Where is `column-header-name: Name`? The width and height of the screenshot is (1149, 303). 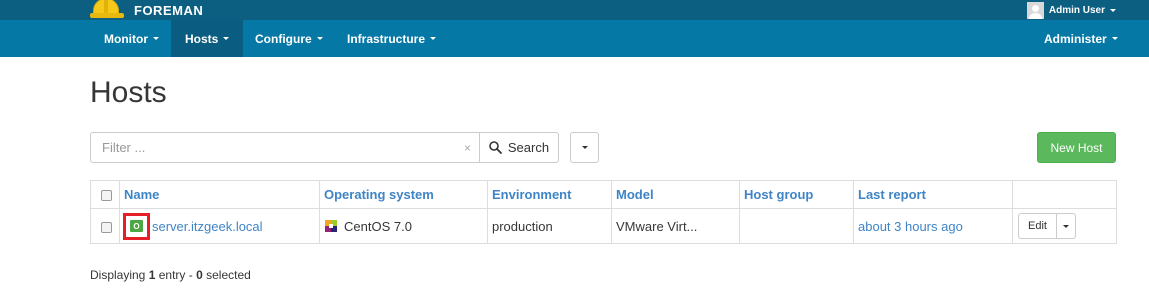
column-header-name: Name is located at coordinates (219, 194).